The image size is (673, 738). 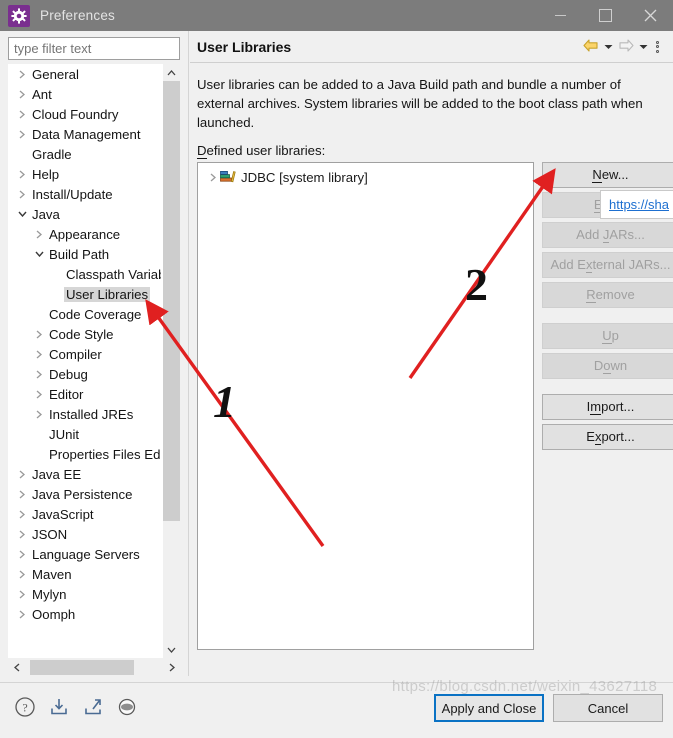 What do you see at coordinates (84, 594) in the screenshot?
I see `sidebar-item-mylyn: Mylyn` at bounding box center [84, 594].